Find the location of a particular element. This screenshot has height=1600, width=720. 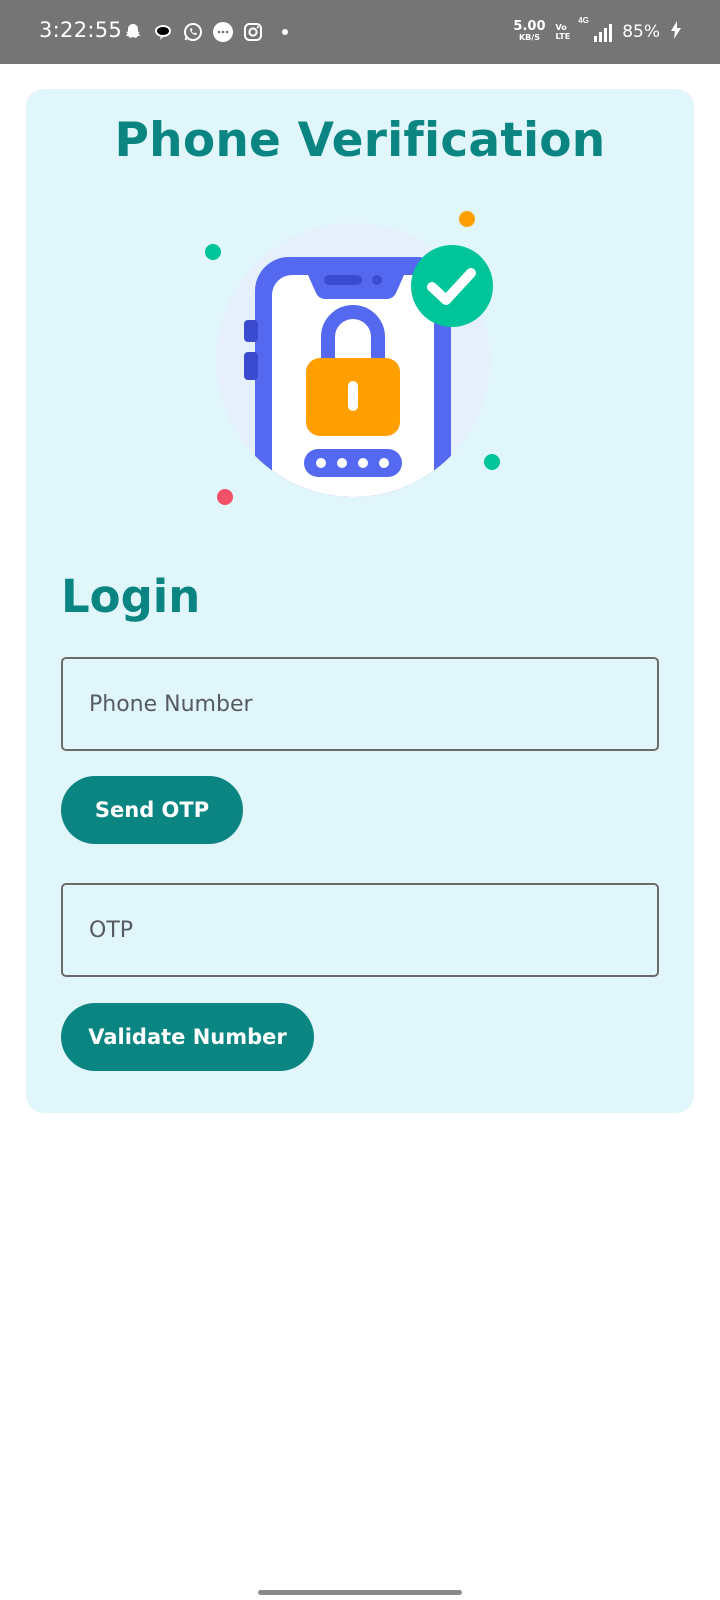

instagram-icon is located at coordinates (253, 32).